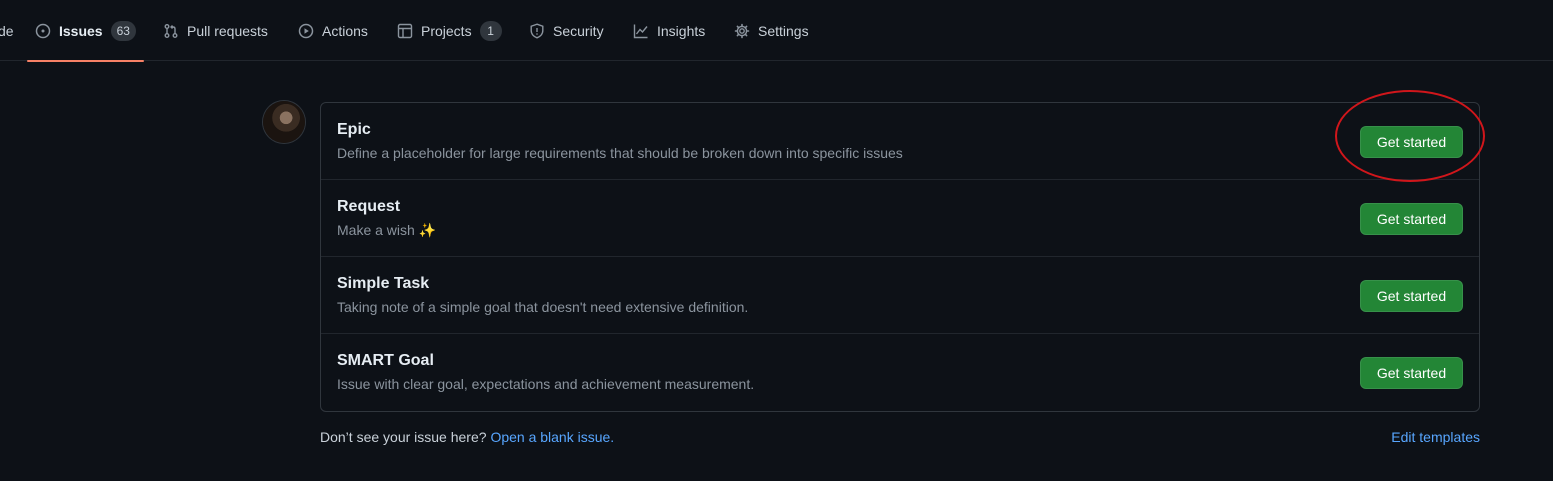  I want to click on tab-actions: Actions, so click(333, 30).